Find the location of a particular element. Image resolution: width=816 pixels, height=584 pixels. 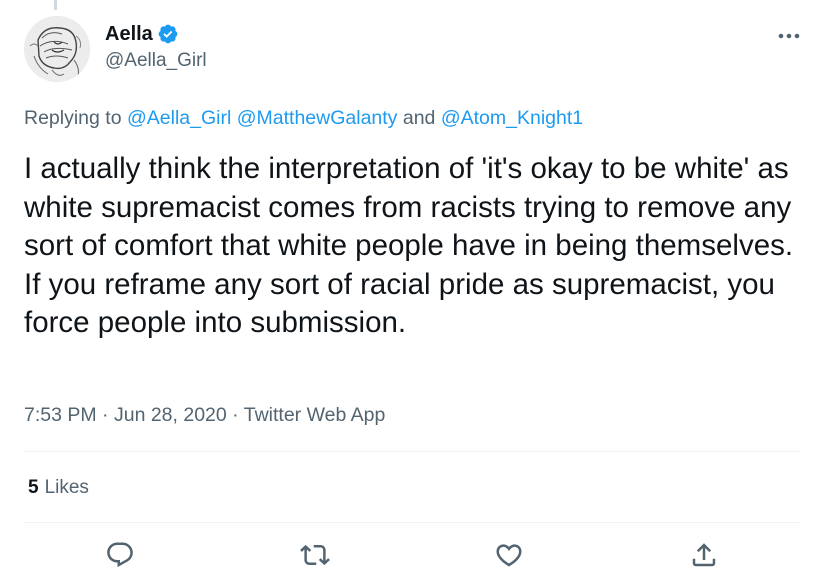

more-options-icon is located at coordinates (789, 33).